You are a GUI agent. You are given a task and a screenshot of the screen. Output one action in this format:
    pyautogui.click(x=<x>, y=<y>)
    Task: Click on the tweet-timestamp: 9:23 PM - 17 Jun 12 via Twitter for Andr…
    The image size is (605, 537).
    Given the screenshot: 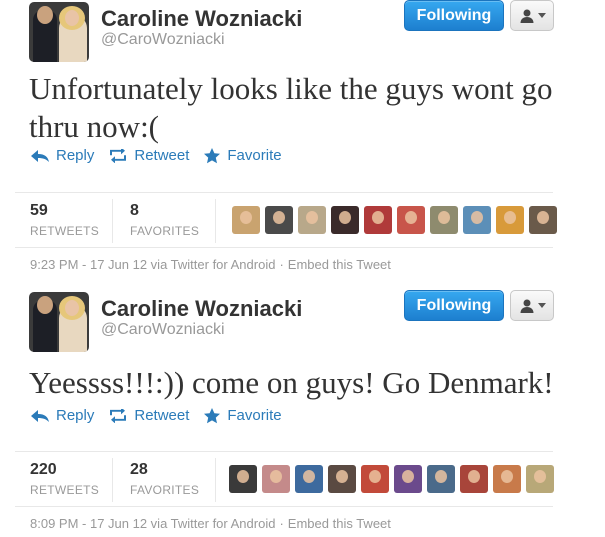 What is the action you would take?
    pyautogui.click(x=152, y=264)
    